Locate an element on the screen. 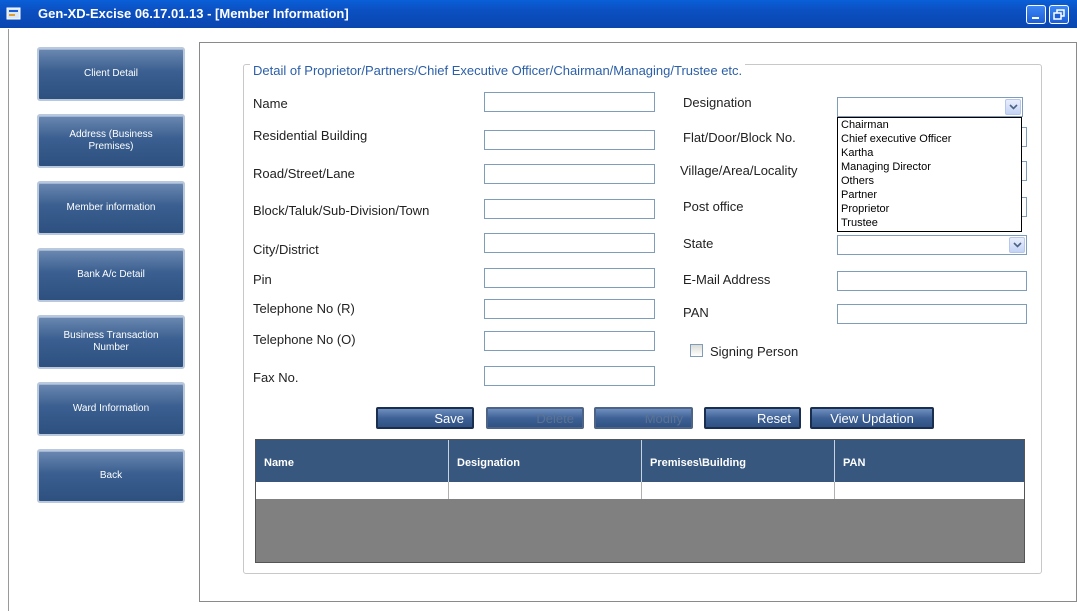  telephone-o-input is located at coordinates (569, 341).